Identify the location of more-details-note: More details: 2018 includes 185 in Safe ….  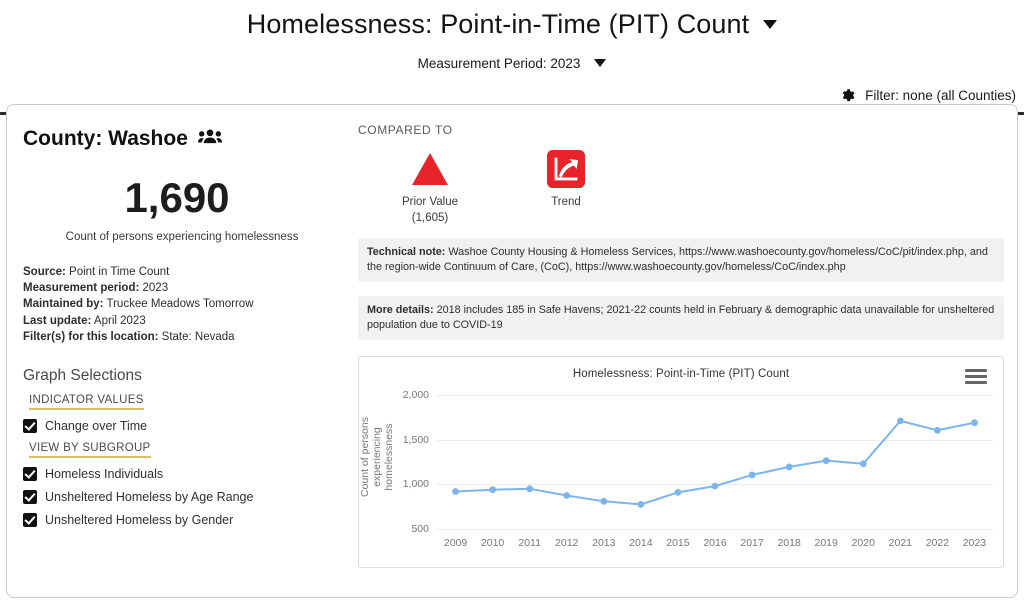
(681, 318).